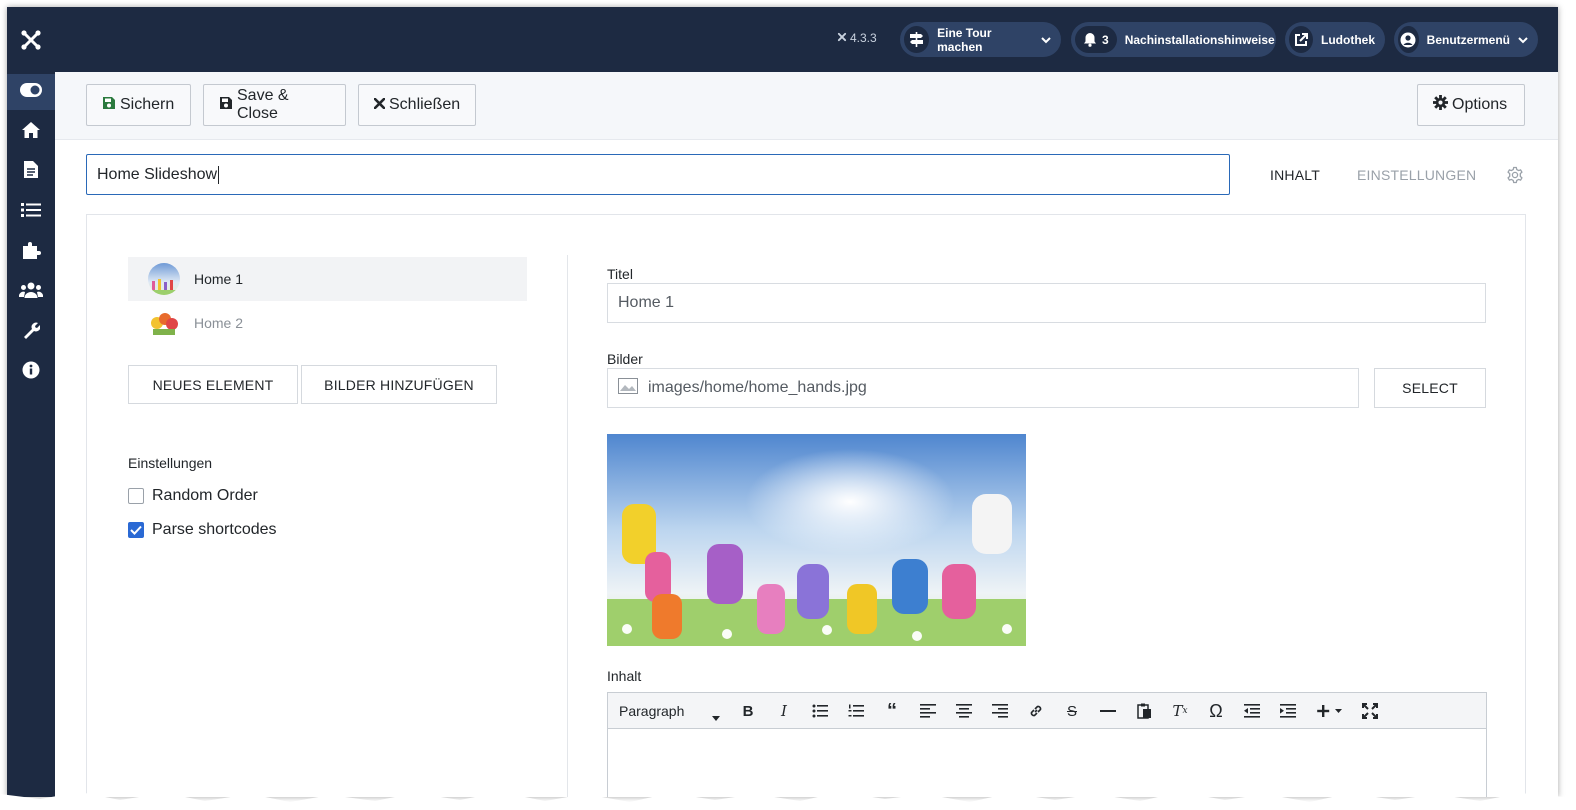 This screenshot has width=1576, height=810. Describe the element at coordinates (1072, 711) in the screenshot. I see `strikethrough-icon: S` at that location.